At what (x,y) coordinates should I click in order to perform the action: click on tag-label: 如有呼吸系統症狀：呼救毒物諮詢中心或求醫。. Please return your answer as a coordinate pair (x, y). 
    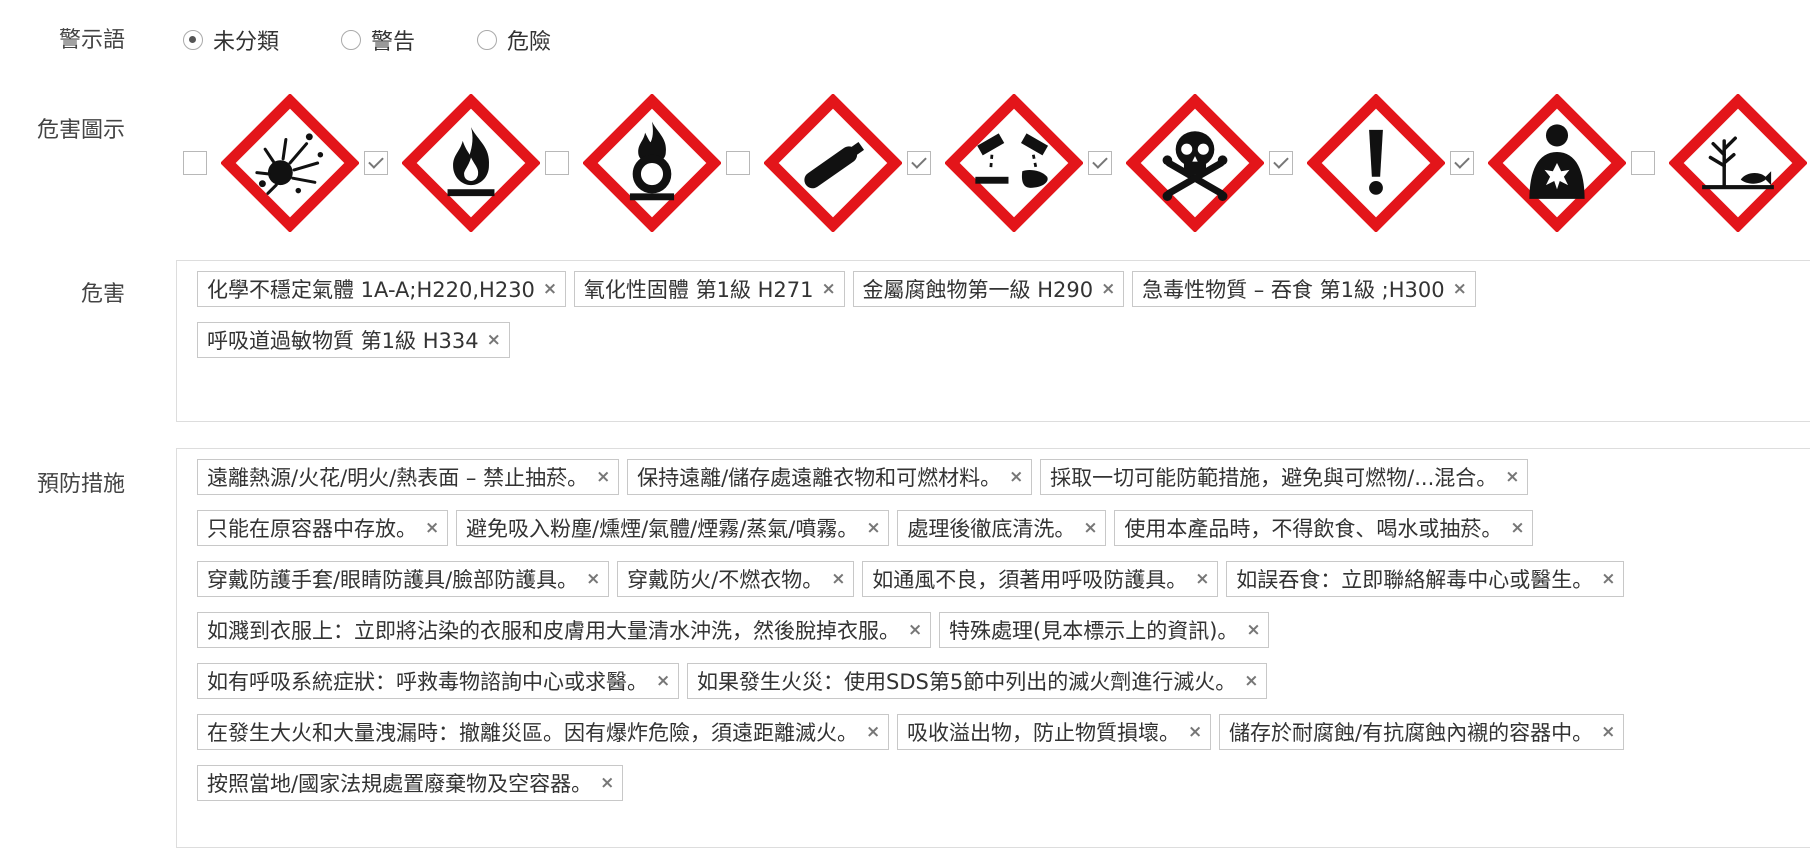
    Looking at the image, I should click on (427, 682).